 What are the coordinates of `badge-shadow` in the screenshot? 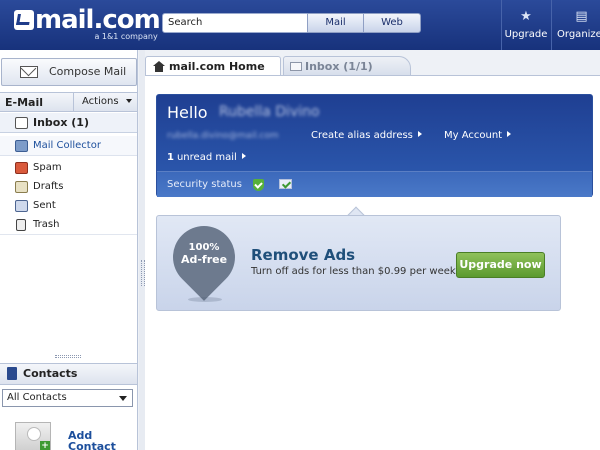 It's located at (205, 299).